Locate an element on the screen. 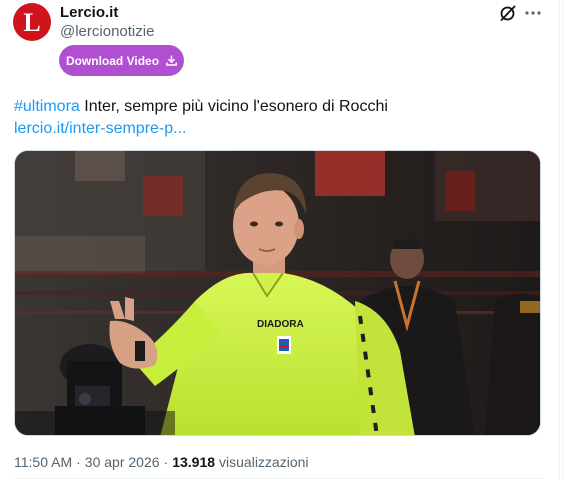  download-video-label: Download Video is located at coordinates (112, 60).